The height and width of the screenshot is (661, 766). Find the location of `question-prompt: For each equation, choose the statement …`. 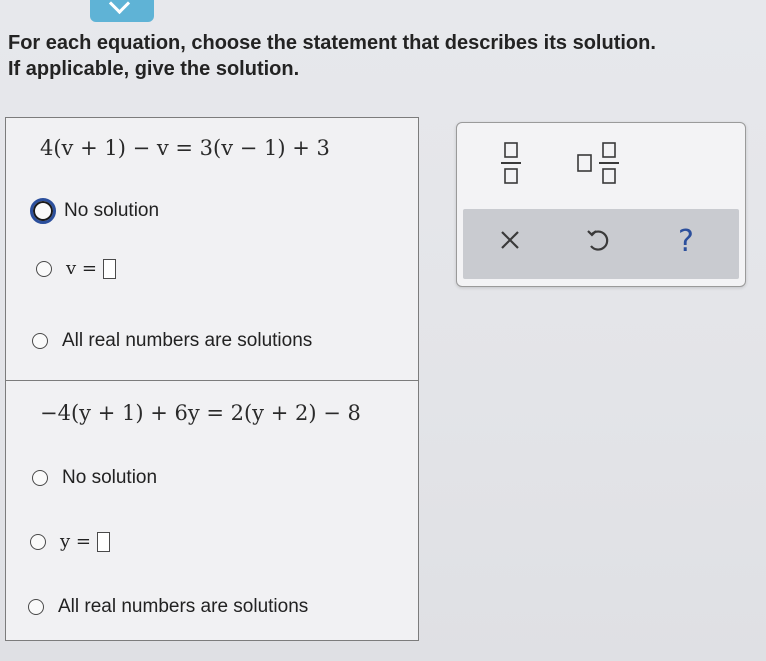

question-prompt: For each equation, choose the statement … is located at coordinates (385, 56).